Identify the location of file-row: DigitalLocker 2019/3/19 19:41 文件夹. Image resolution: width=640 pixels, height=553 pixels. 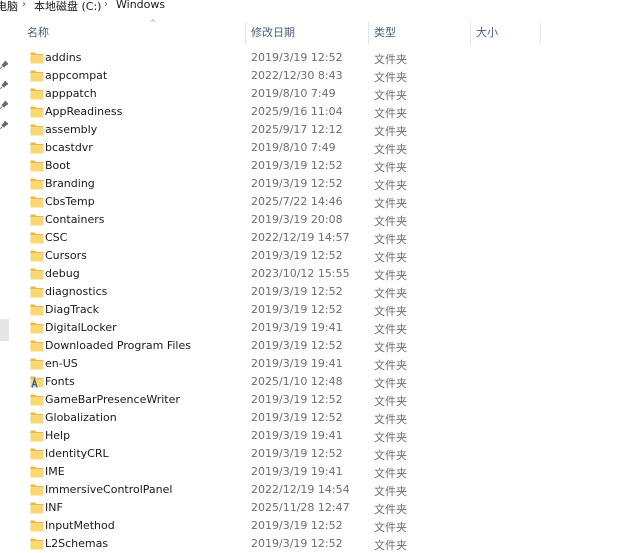
(331, 328).